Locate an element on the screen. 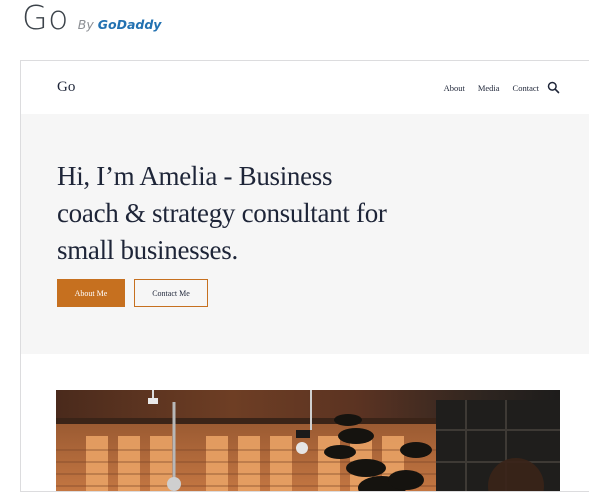 Image resolution: width=589 pixels, height=496 pixels. site-navigation: About Media Contact is located at coordinates (491, 88).